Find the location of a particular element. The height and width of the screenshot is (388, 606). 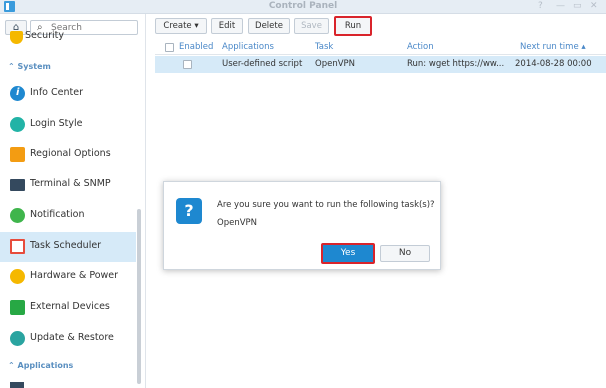

partial-app-icon is located at coordinates (17, 385).